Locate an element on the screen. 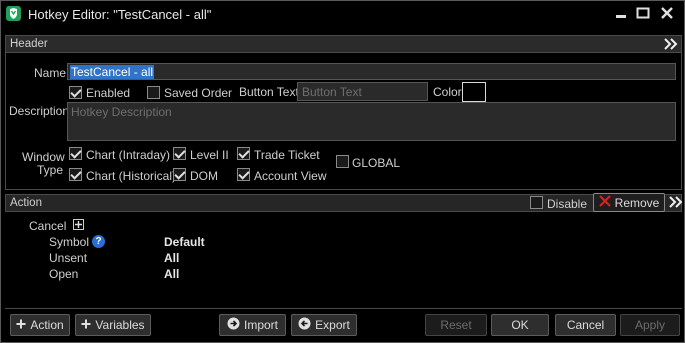  saved-order-label: Saved Order is located at coordinates (198, 93).